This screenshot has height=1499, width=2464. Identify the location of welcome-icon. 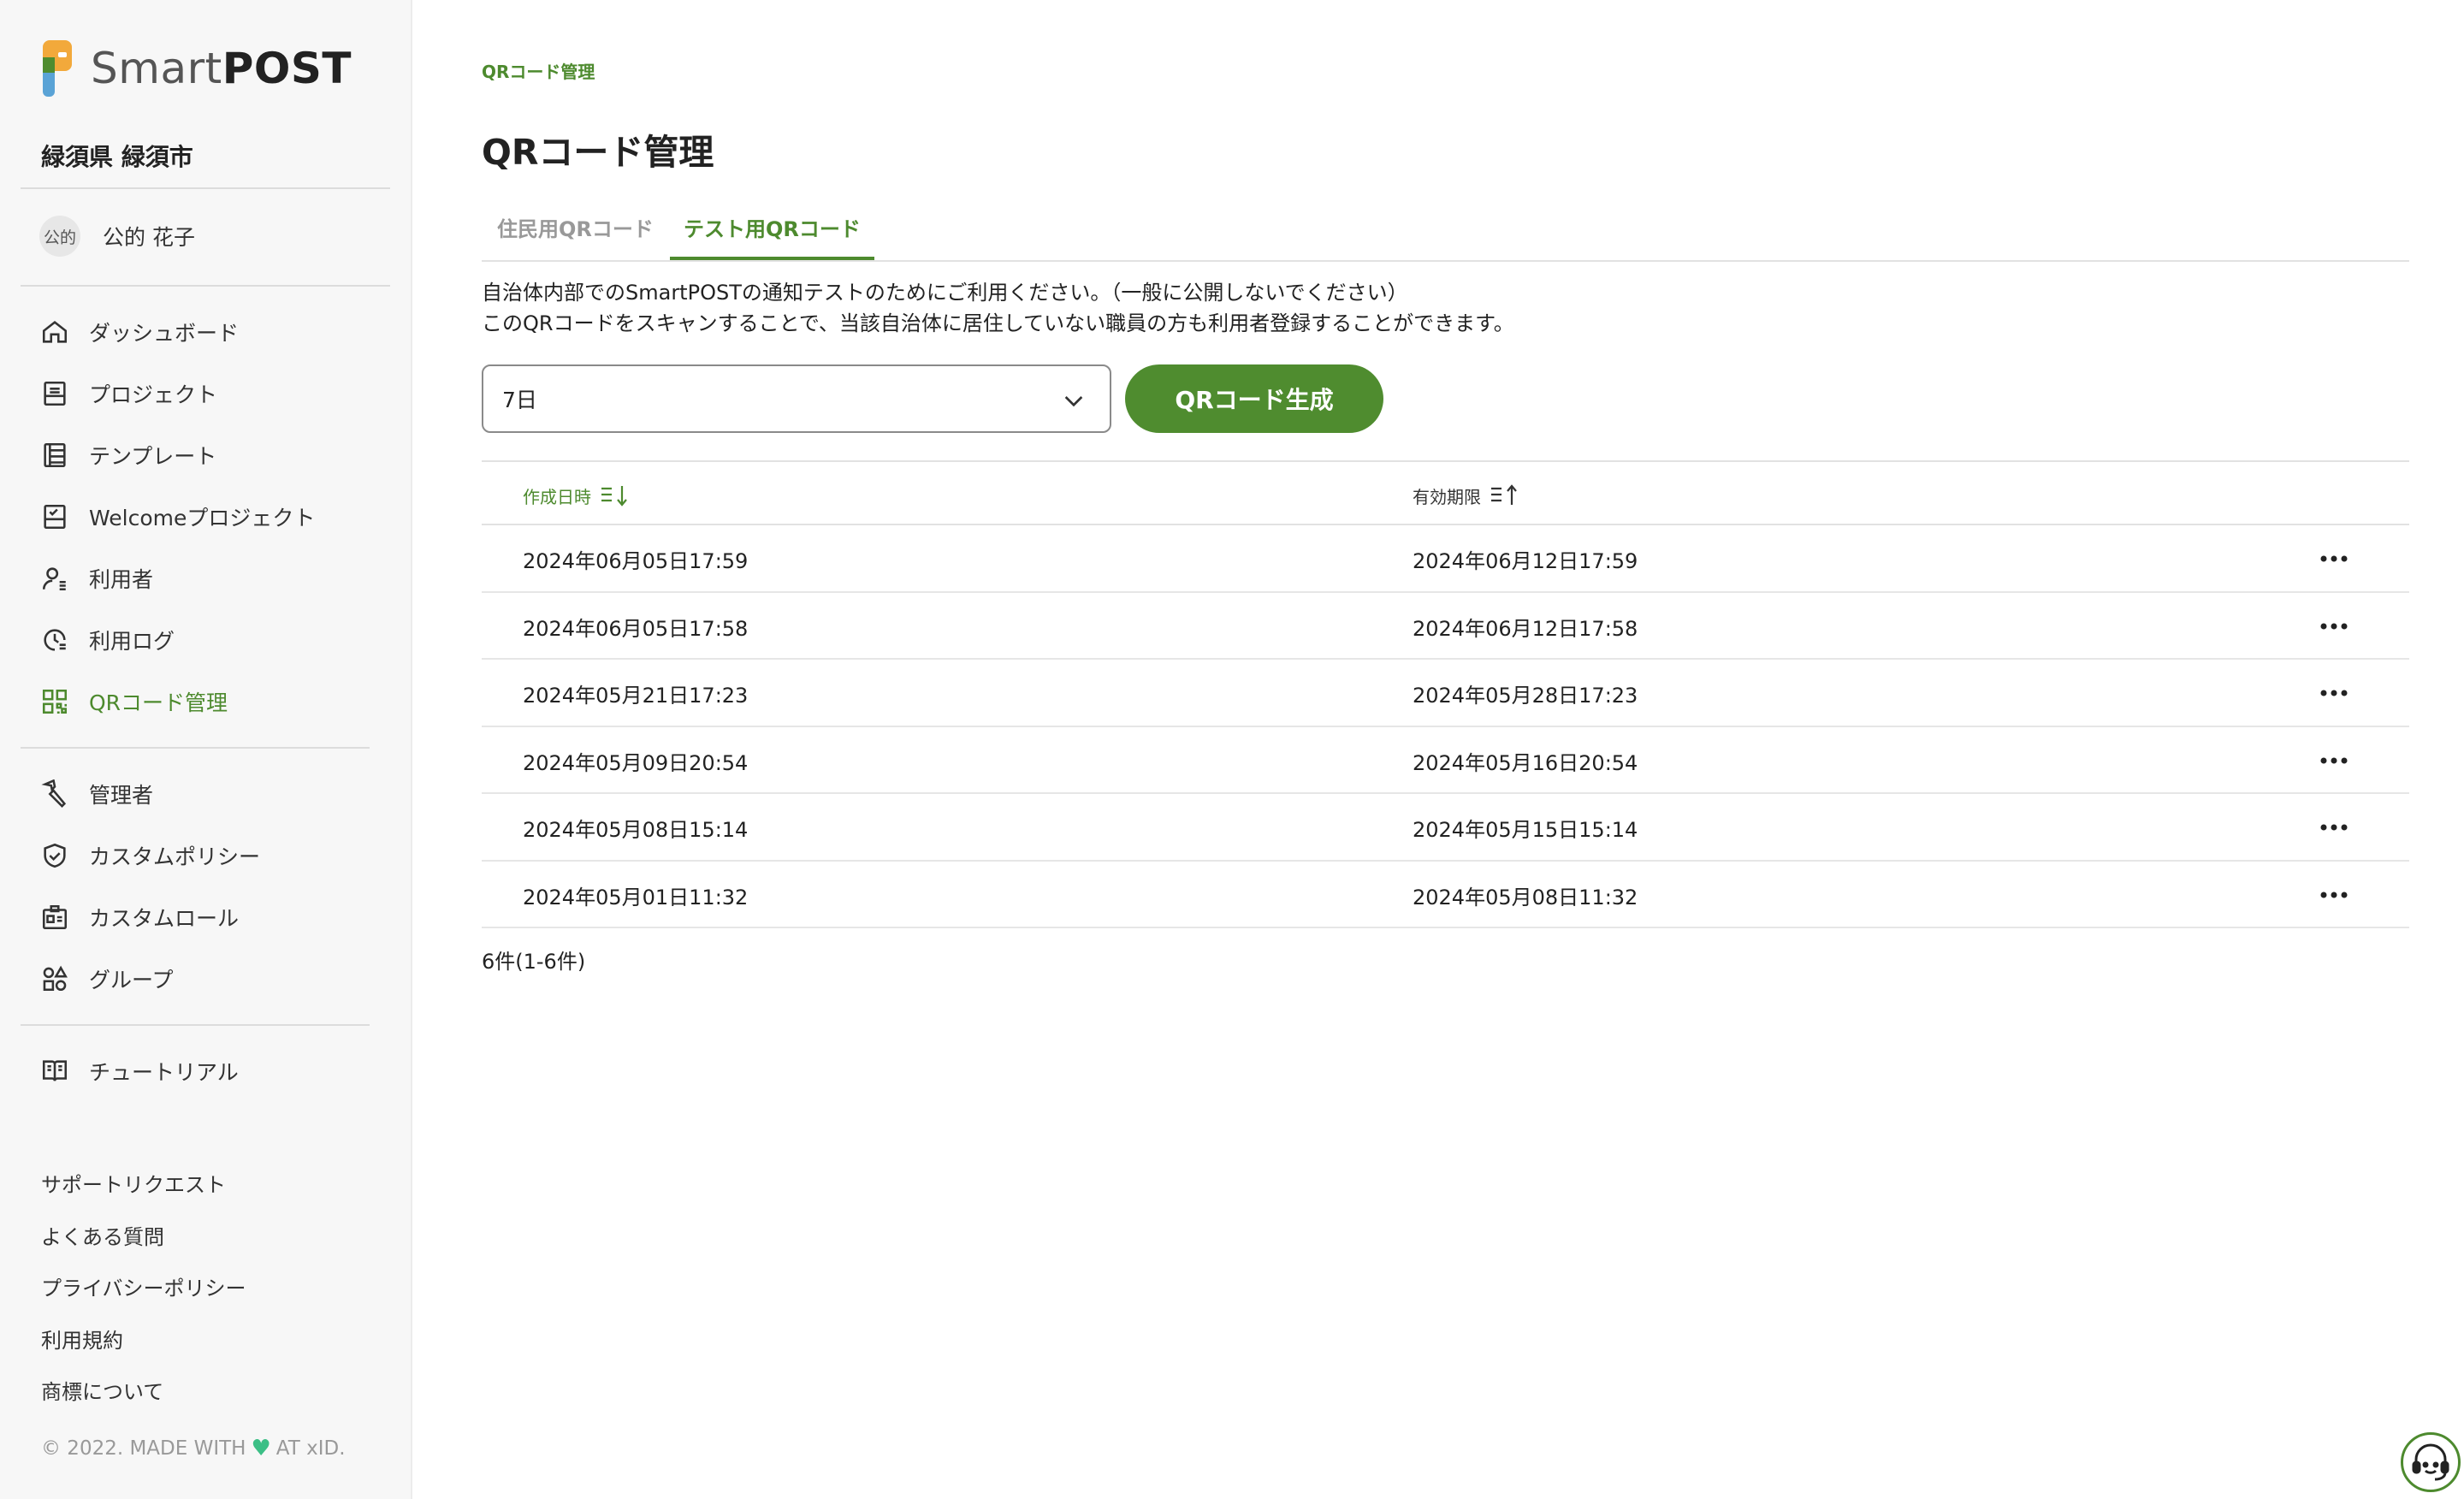
(54, 516).